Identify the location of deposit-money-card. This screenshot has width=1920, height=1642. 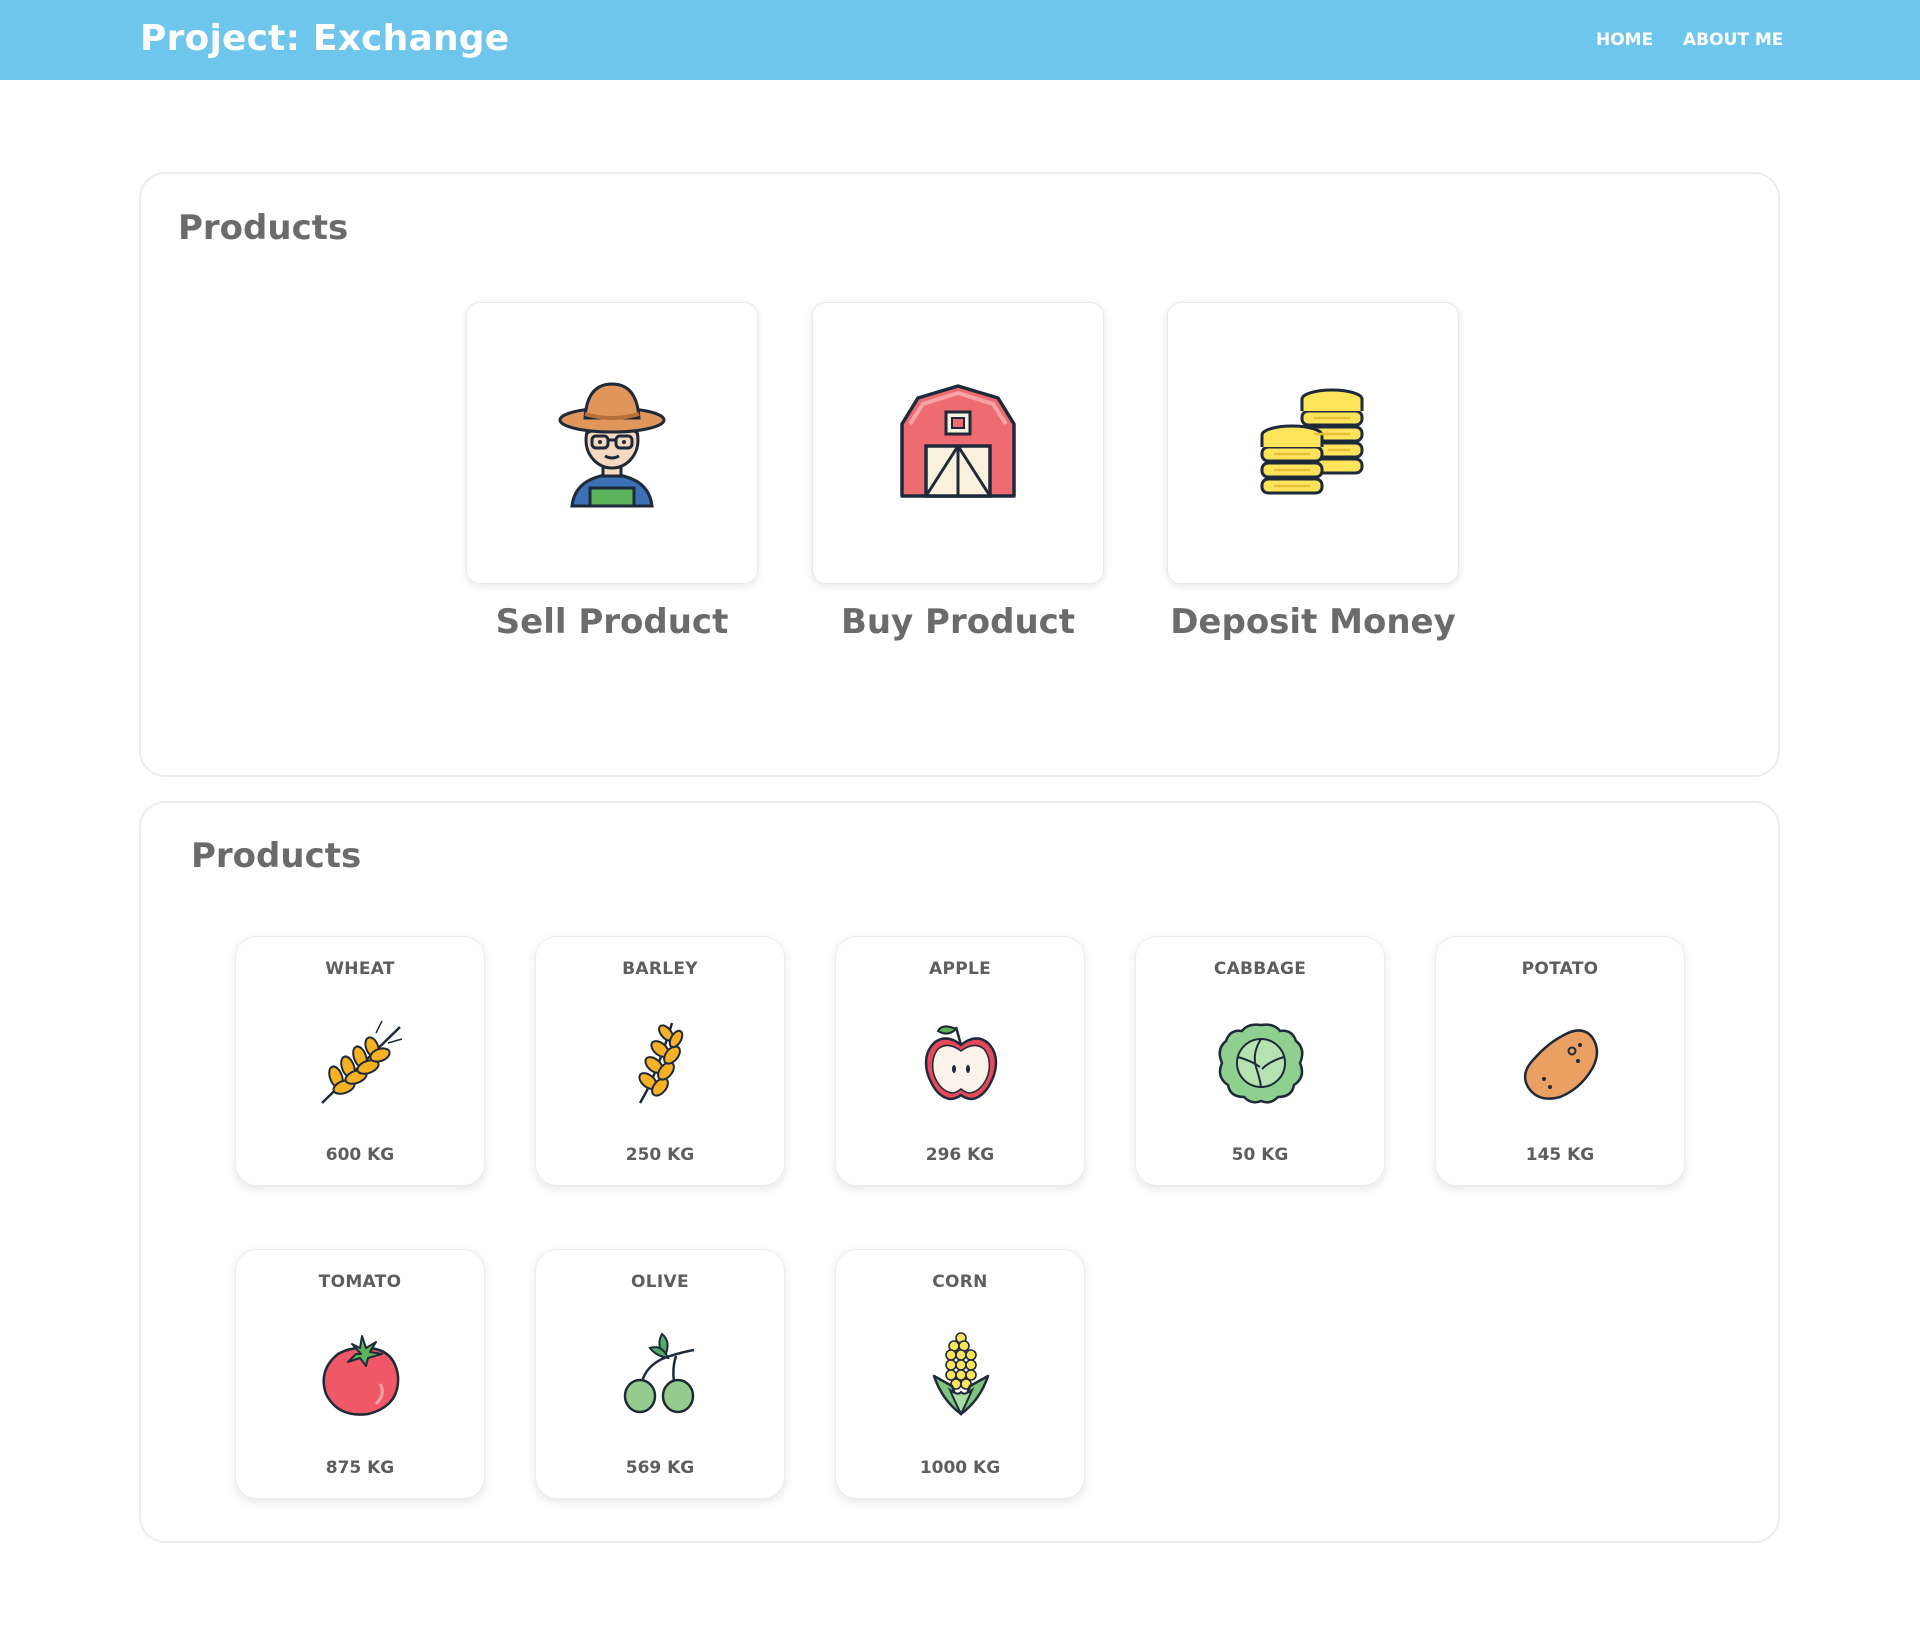
(1313, 443).